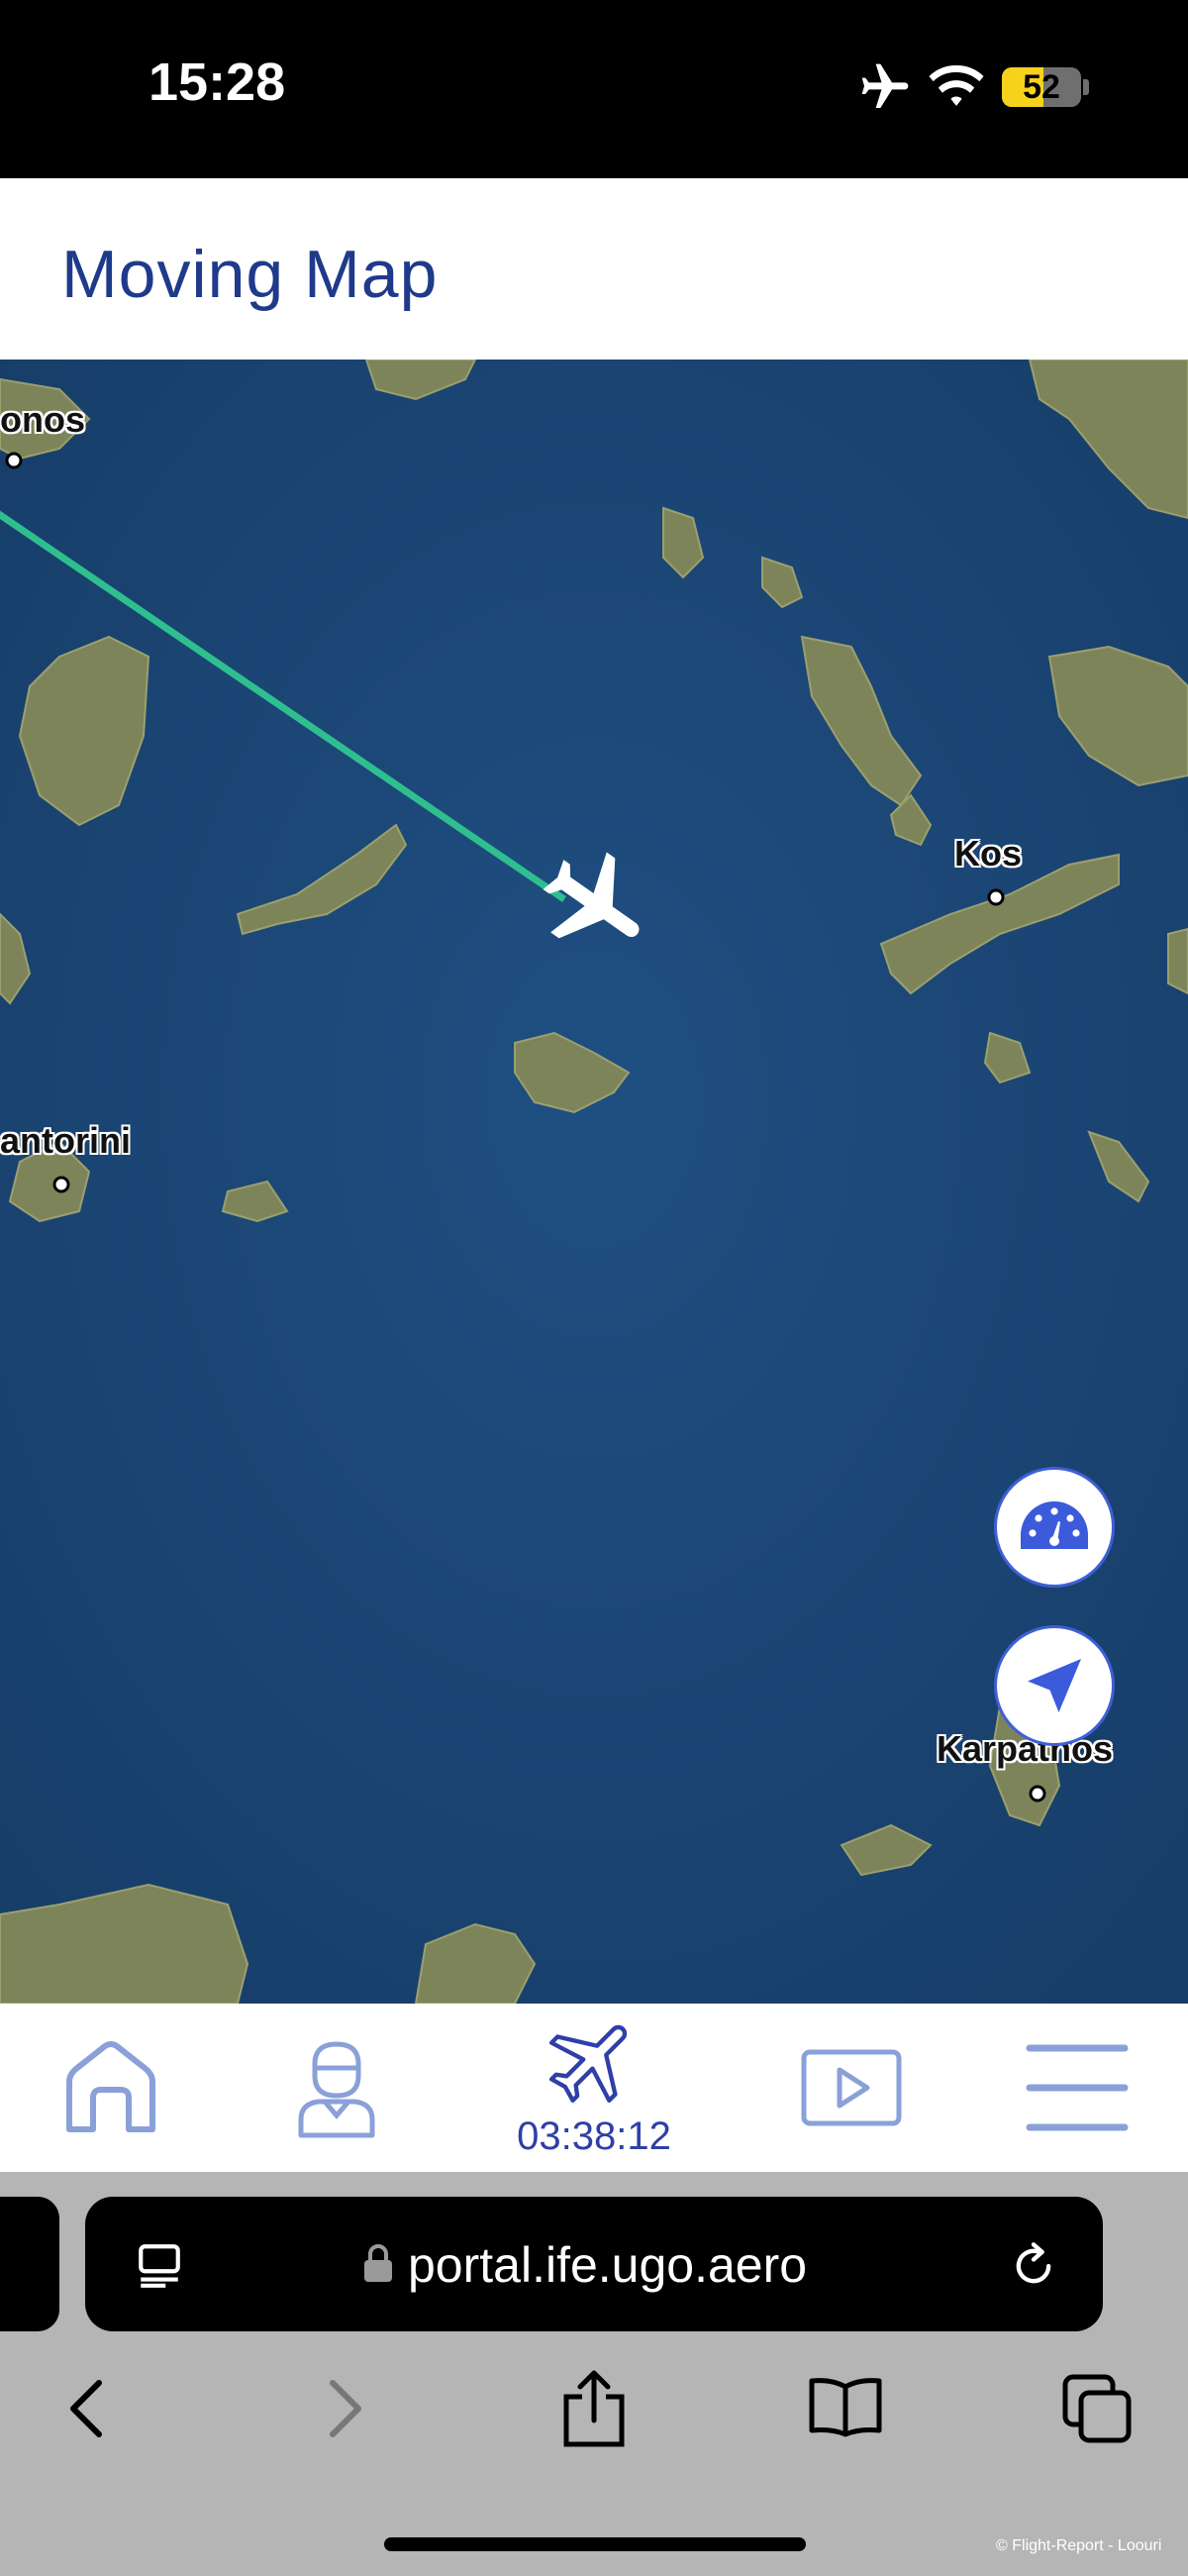 The width and height of the screenshot is (1188, 2576). I want to click on navigation-arrow-icon, so click(1054, 1685).